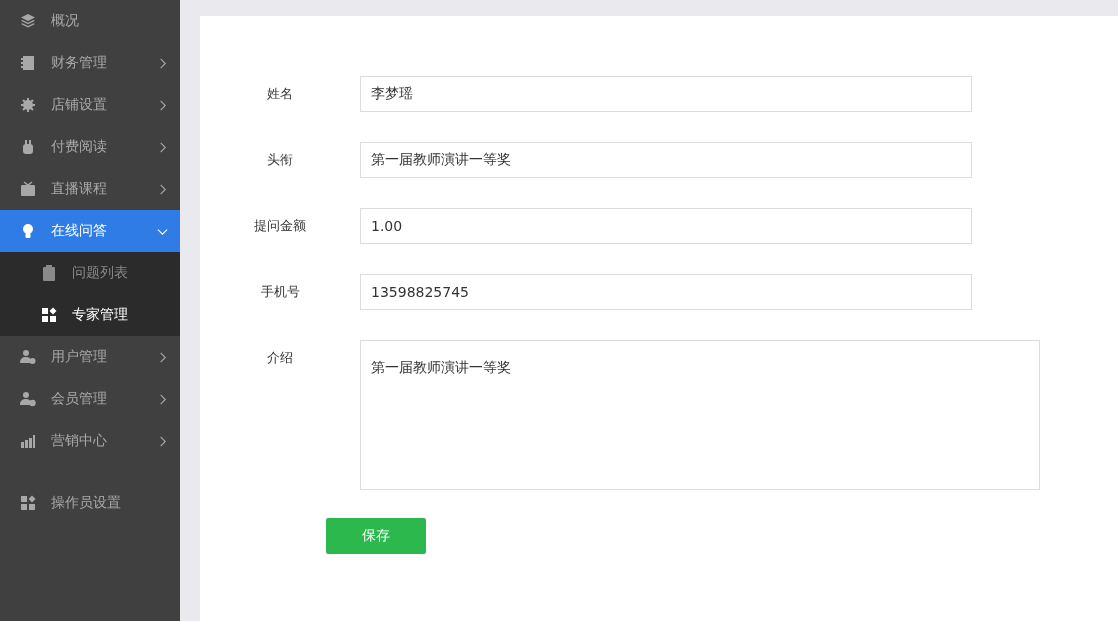 This screenshot has width=1118, height=621. I want to click on input-field: 1.00, so click(666, 226).